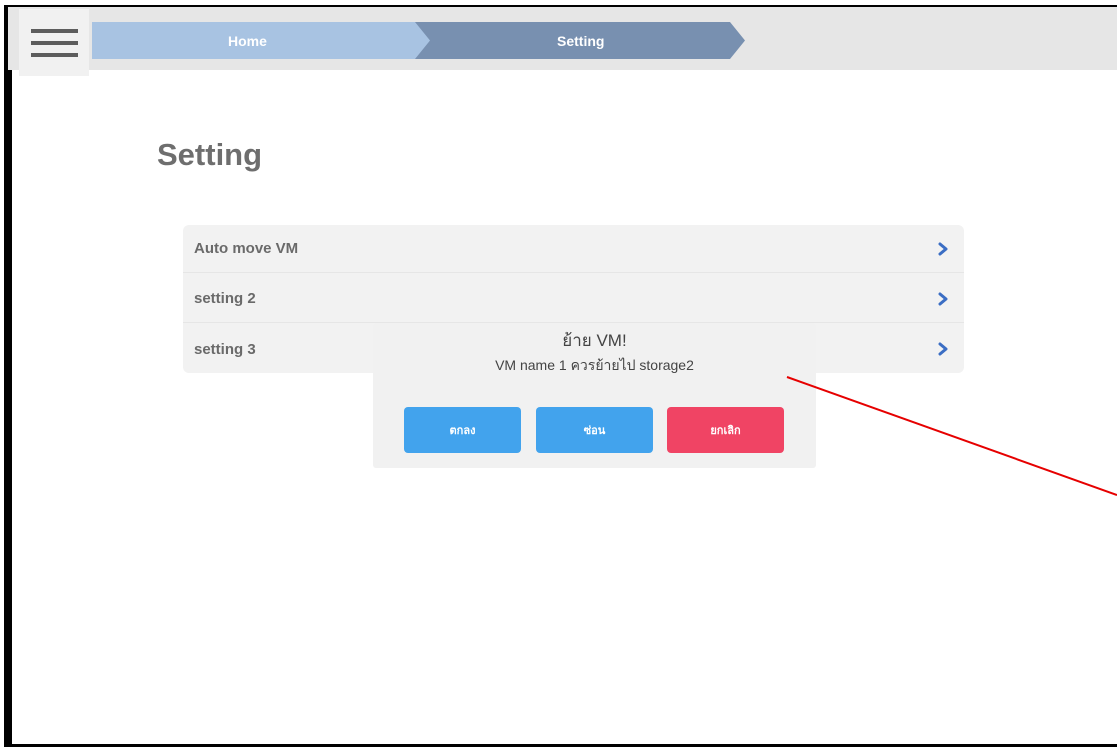 This screenshot has width=1117, height=753. I want to click on breadcrumb-current-label: Setting, so click(581, 40).